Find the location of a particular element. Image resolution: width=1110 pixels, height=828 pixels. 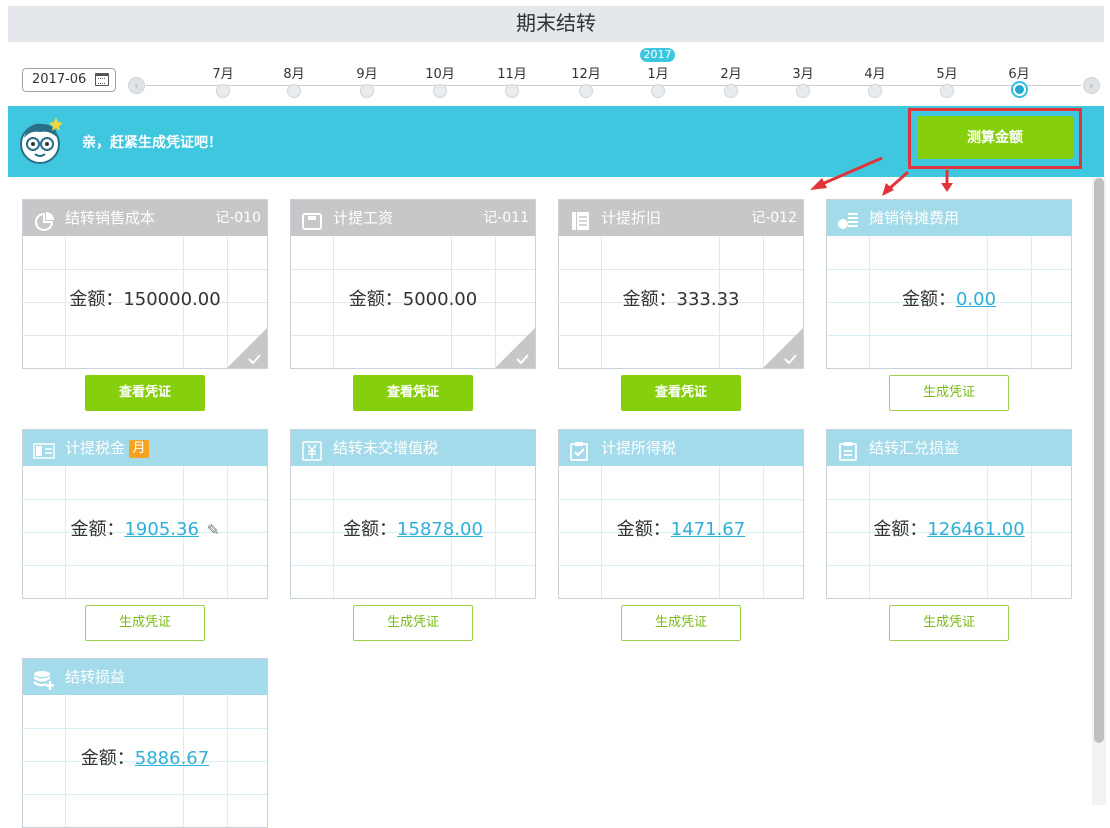

period-date-picker: 2017-06 is located at coordinates (69, 80).